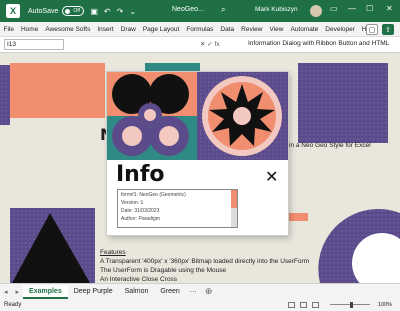 This screenshot has width=400, height=311. Describe the element at coordinates (140, 211) in the screenshot. I see `info-line: Date: 31/03/2023` at that location.